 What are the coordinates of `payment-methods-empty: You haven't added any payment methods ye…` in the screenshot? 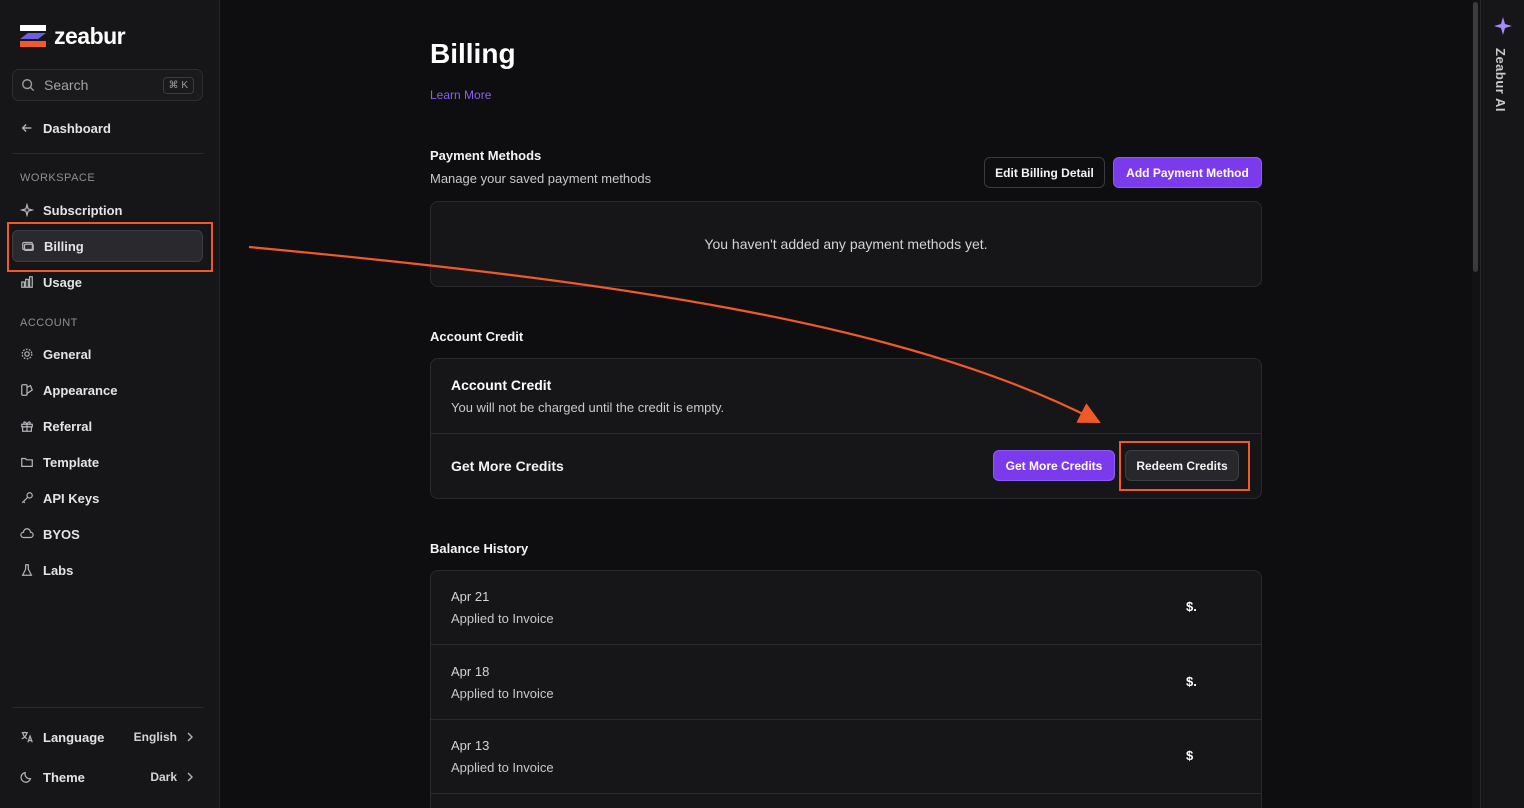 It's located at (846, 244).